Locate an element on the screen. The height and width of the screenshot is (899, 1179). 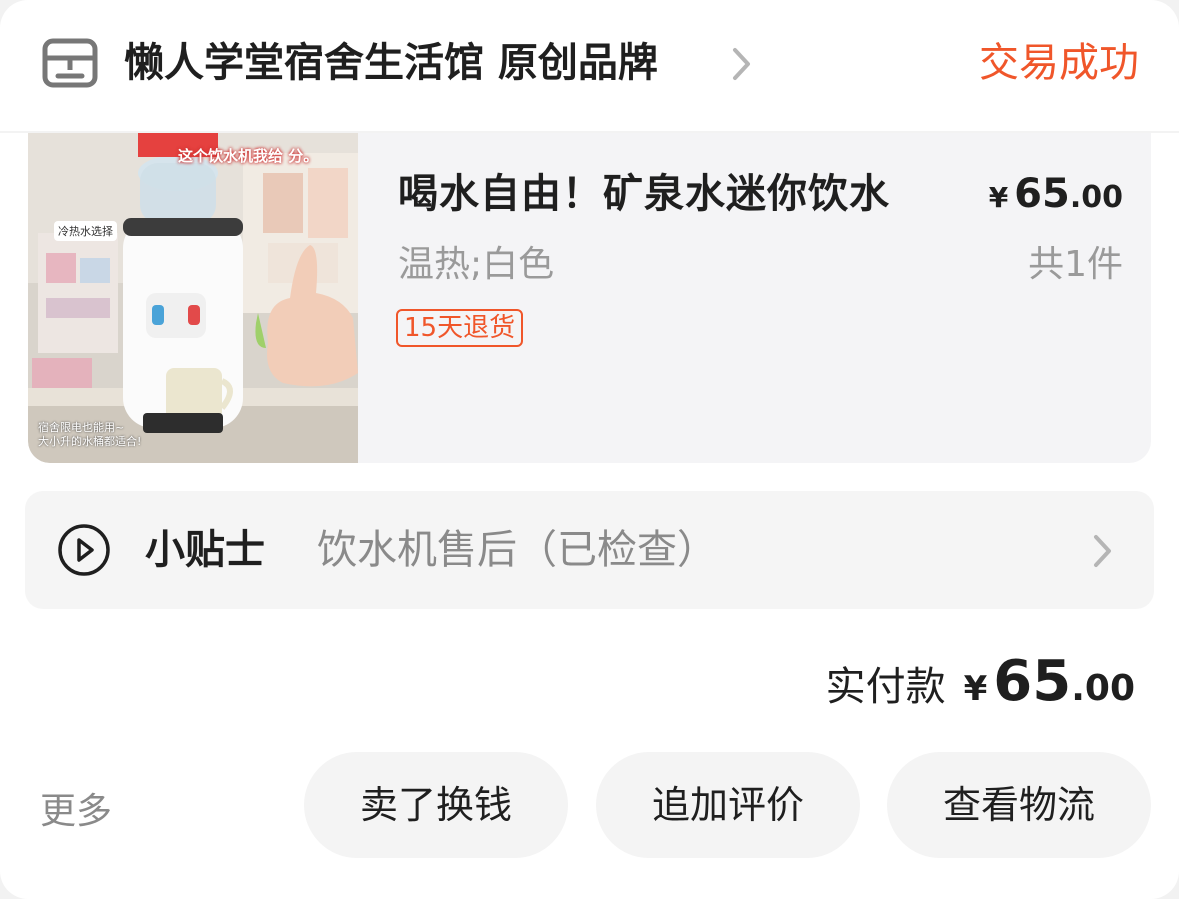
sell-button: 卖了换钱 is located at coordinates (436, 805).